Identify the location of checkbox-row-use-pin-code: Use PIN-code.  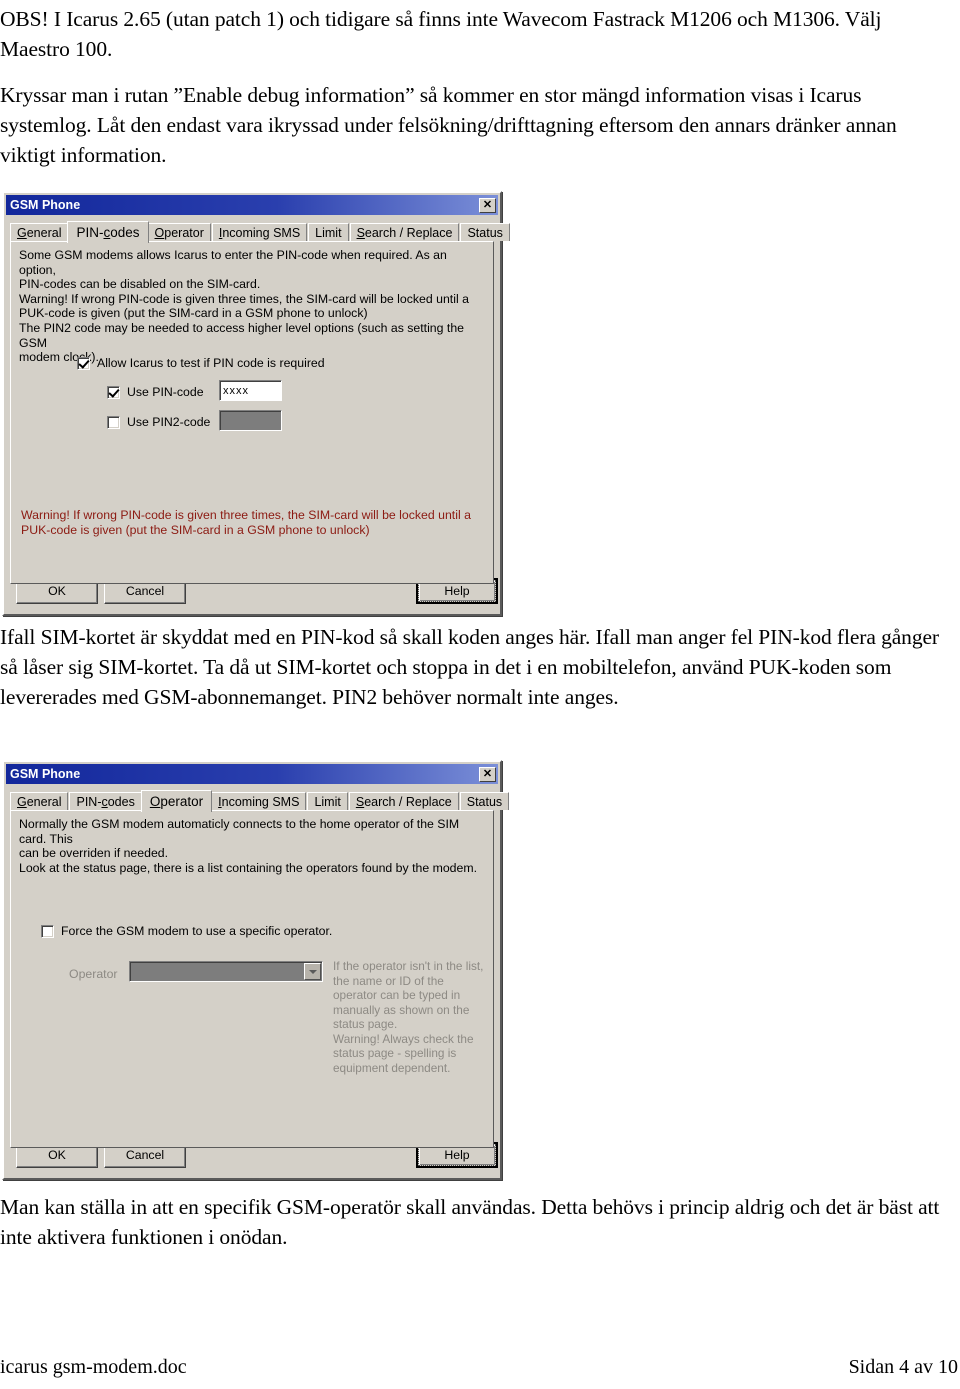
(155, 392).